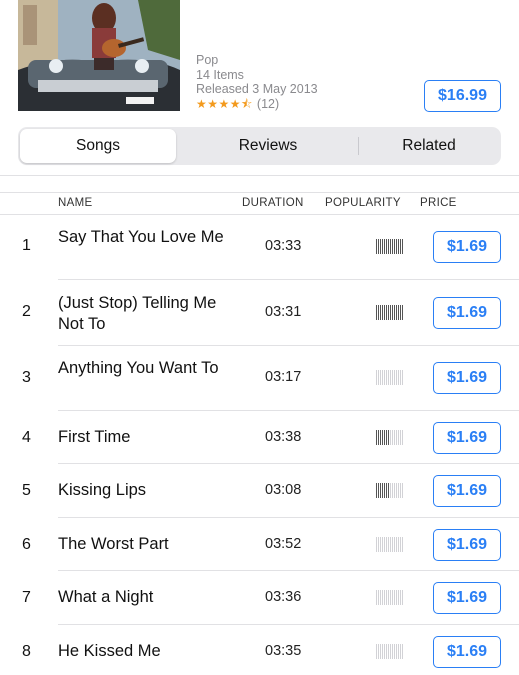 Image resolution: width=519 pixels, height=675 pixels. I want to click on album-artwork, so click(99, 55).